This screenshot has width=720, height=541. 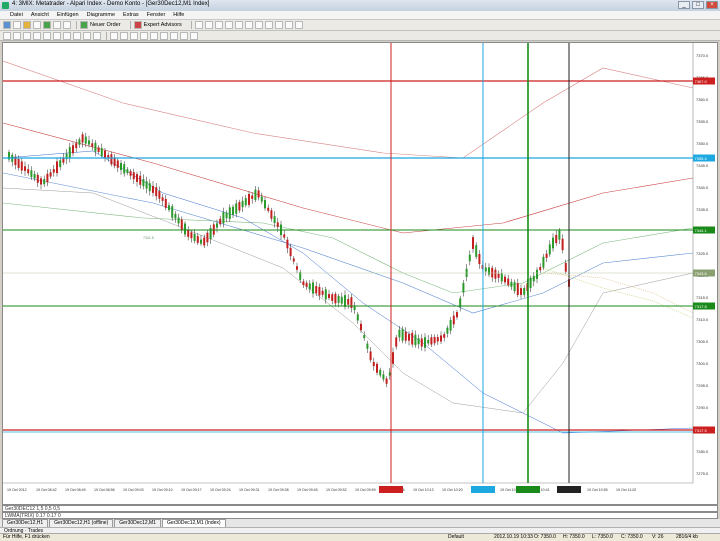 What do you see at coordinates (164, 35) in the screenshot?
I see `period-h4-icon` at bounding box center [164, 35].